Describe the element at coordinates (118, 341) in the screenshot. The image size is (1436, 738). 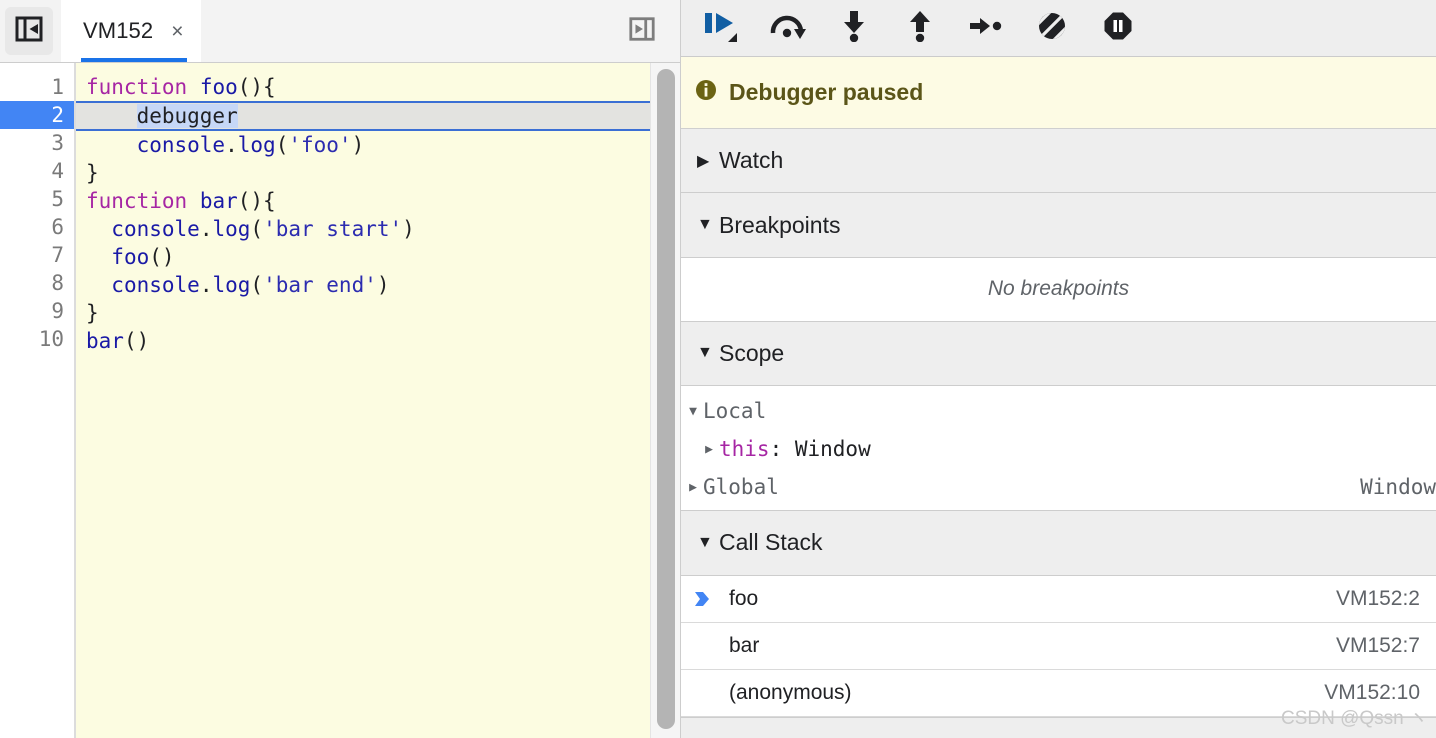
I see `code-line-10: bar()` at that location.